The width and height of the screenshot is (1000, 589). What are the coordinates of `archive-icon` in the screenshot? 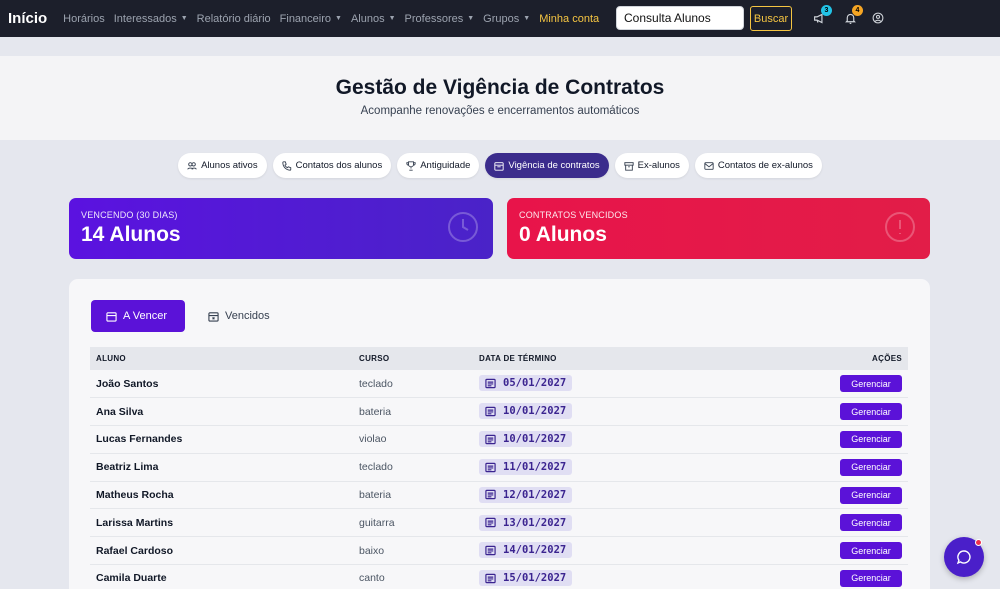 It's located at (628, 166).